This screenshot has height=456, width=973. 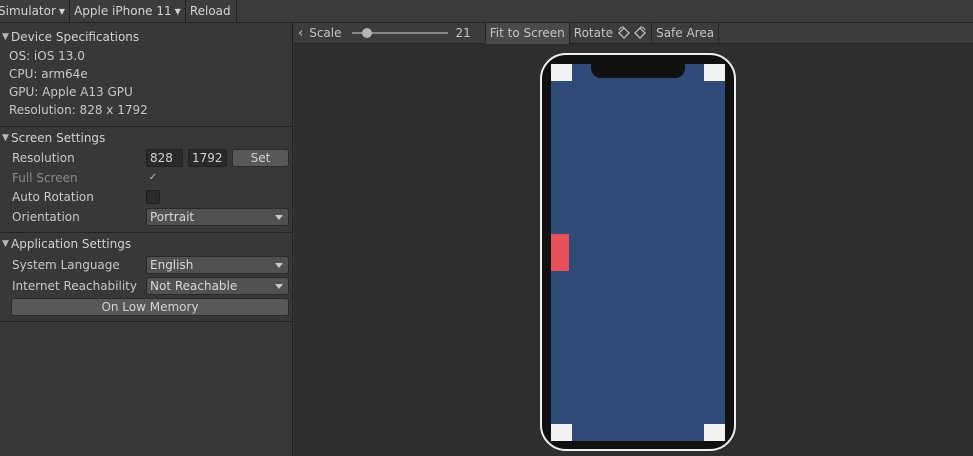 I want to click on scale-label: Scale, so click(x=325, y=33).